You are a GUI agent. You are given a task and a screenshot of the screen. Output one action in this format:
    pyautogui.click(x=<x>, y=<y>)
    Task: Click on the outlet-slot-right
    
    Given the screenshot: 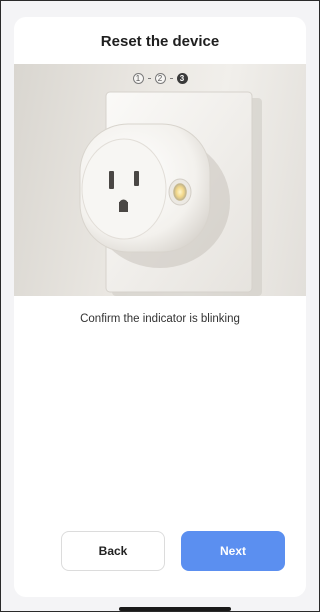 What is the action you would take?
    pyautogui.click(x=136, y=178)
    